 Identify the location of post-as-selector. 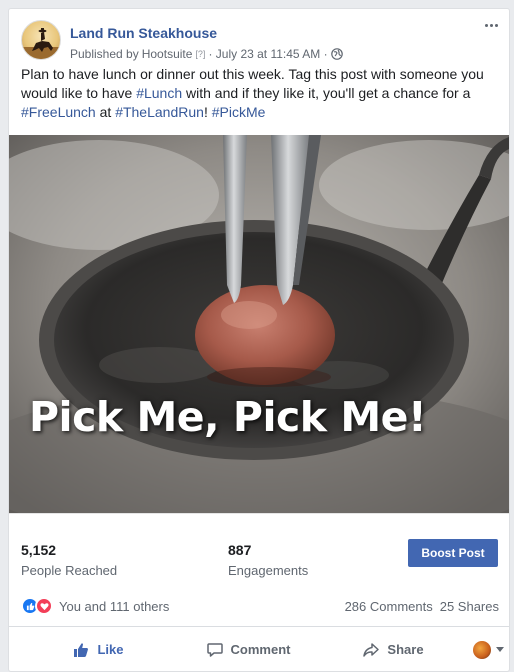
(488, 649).